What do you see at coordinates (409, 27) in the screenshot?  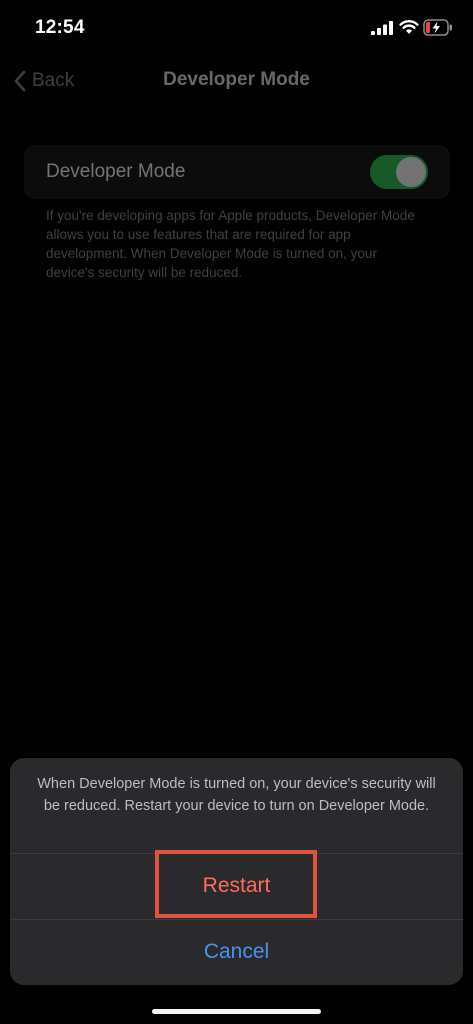 I see `wifi-icon` at bounding box center [409, 27].